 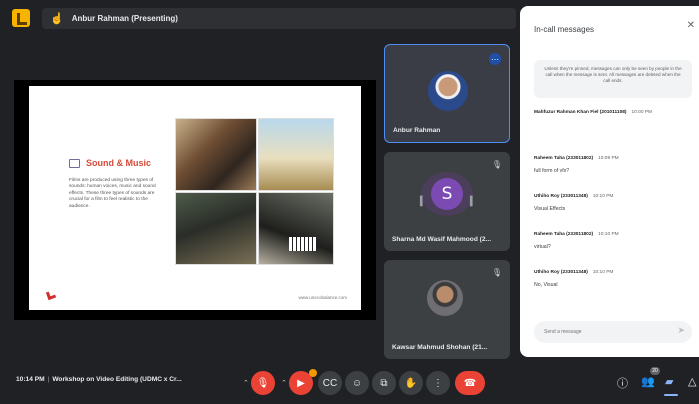 I want to click on send-message-input, so click(x=613, y=332).